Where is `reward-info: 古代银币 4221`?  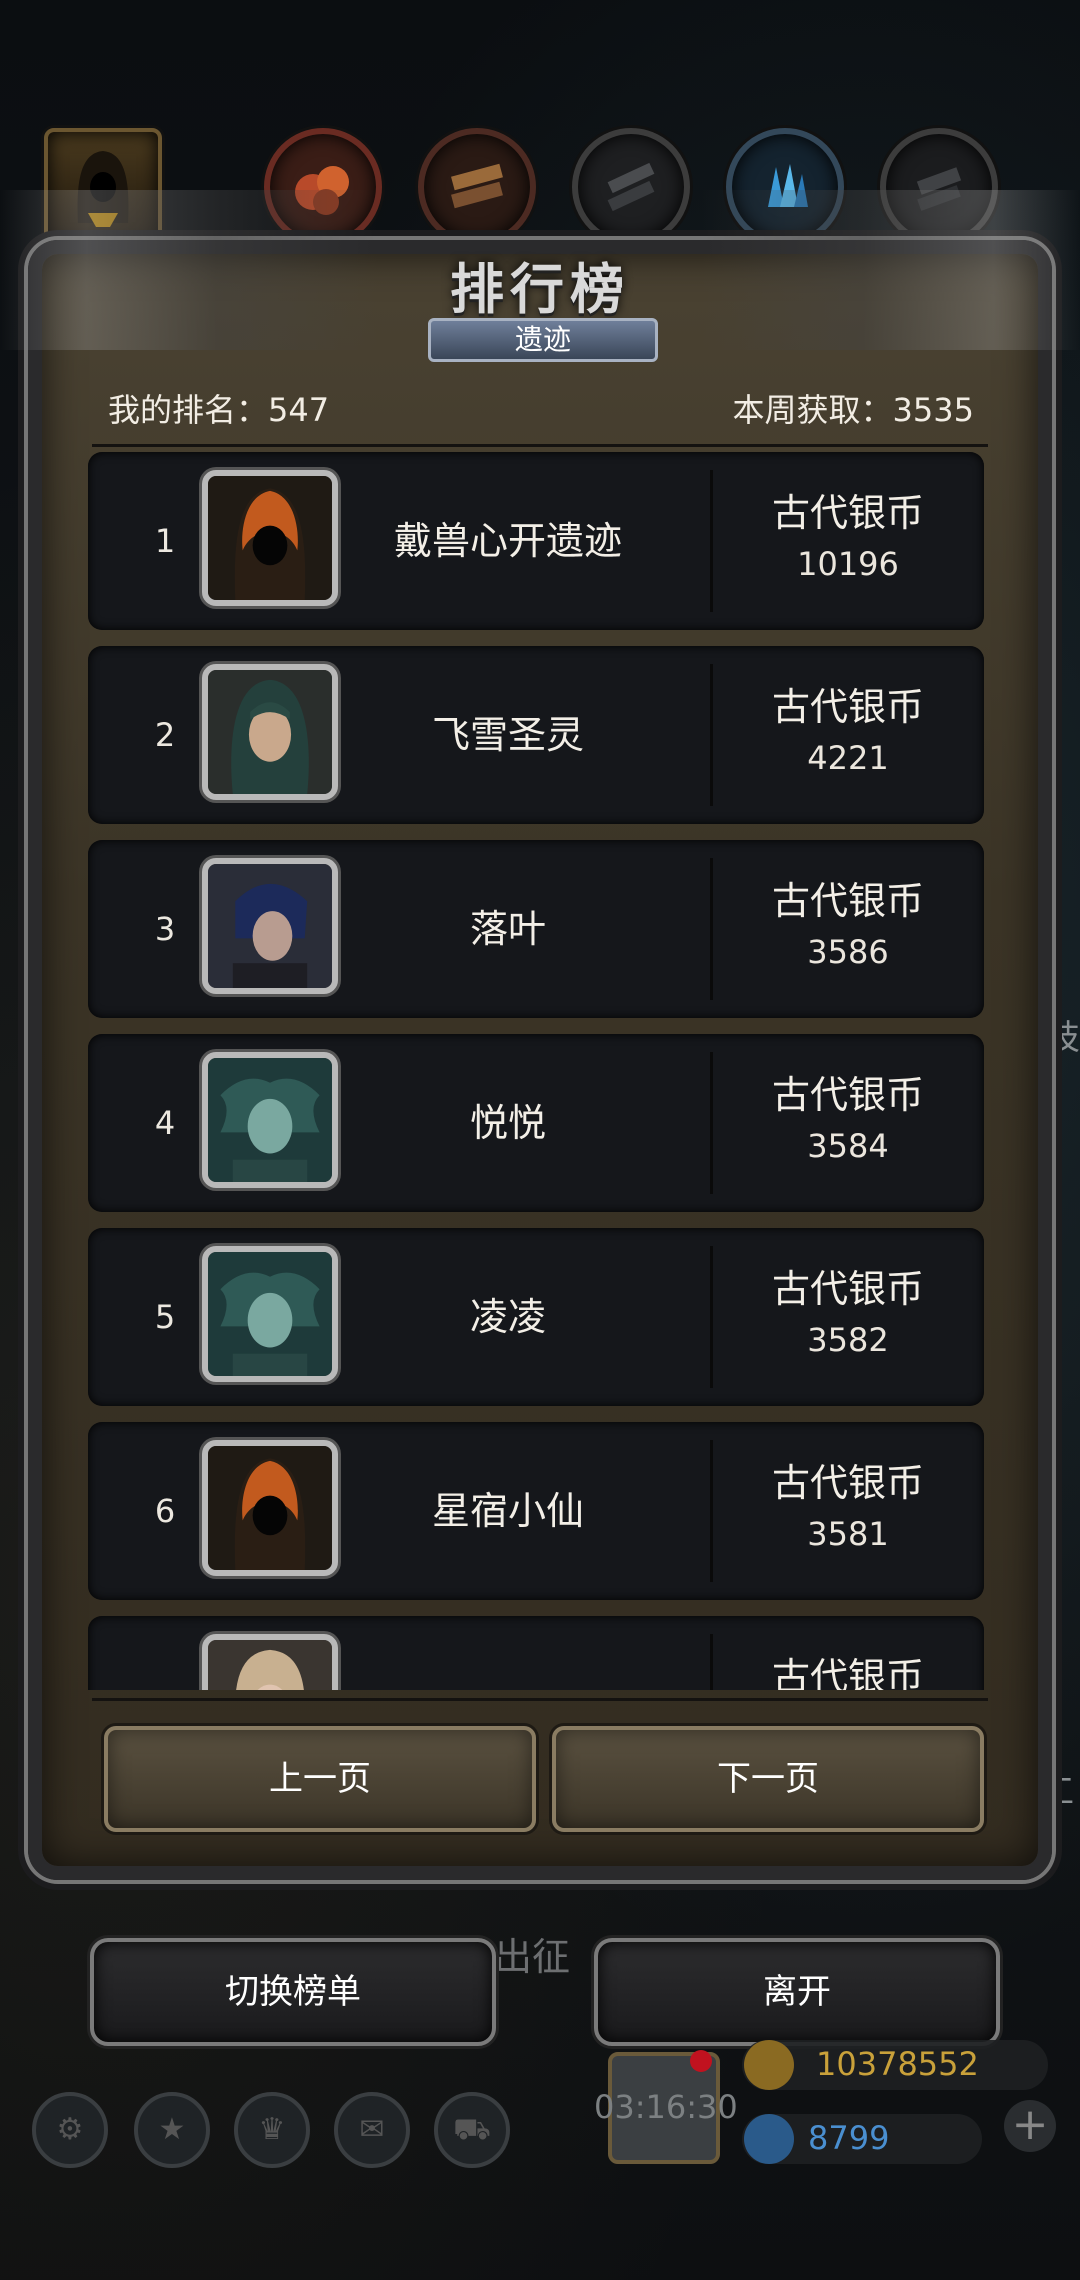 reward-info: 古代银币 4221 is located at coordinates (848, 726).